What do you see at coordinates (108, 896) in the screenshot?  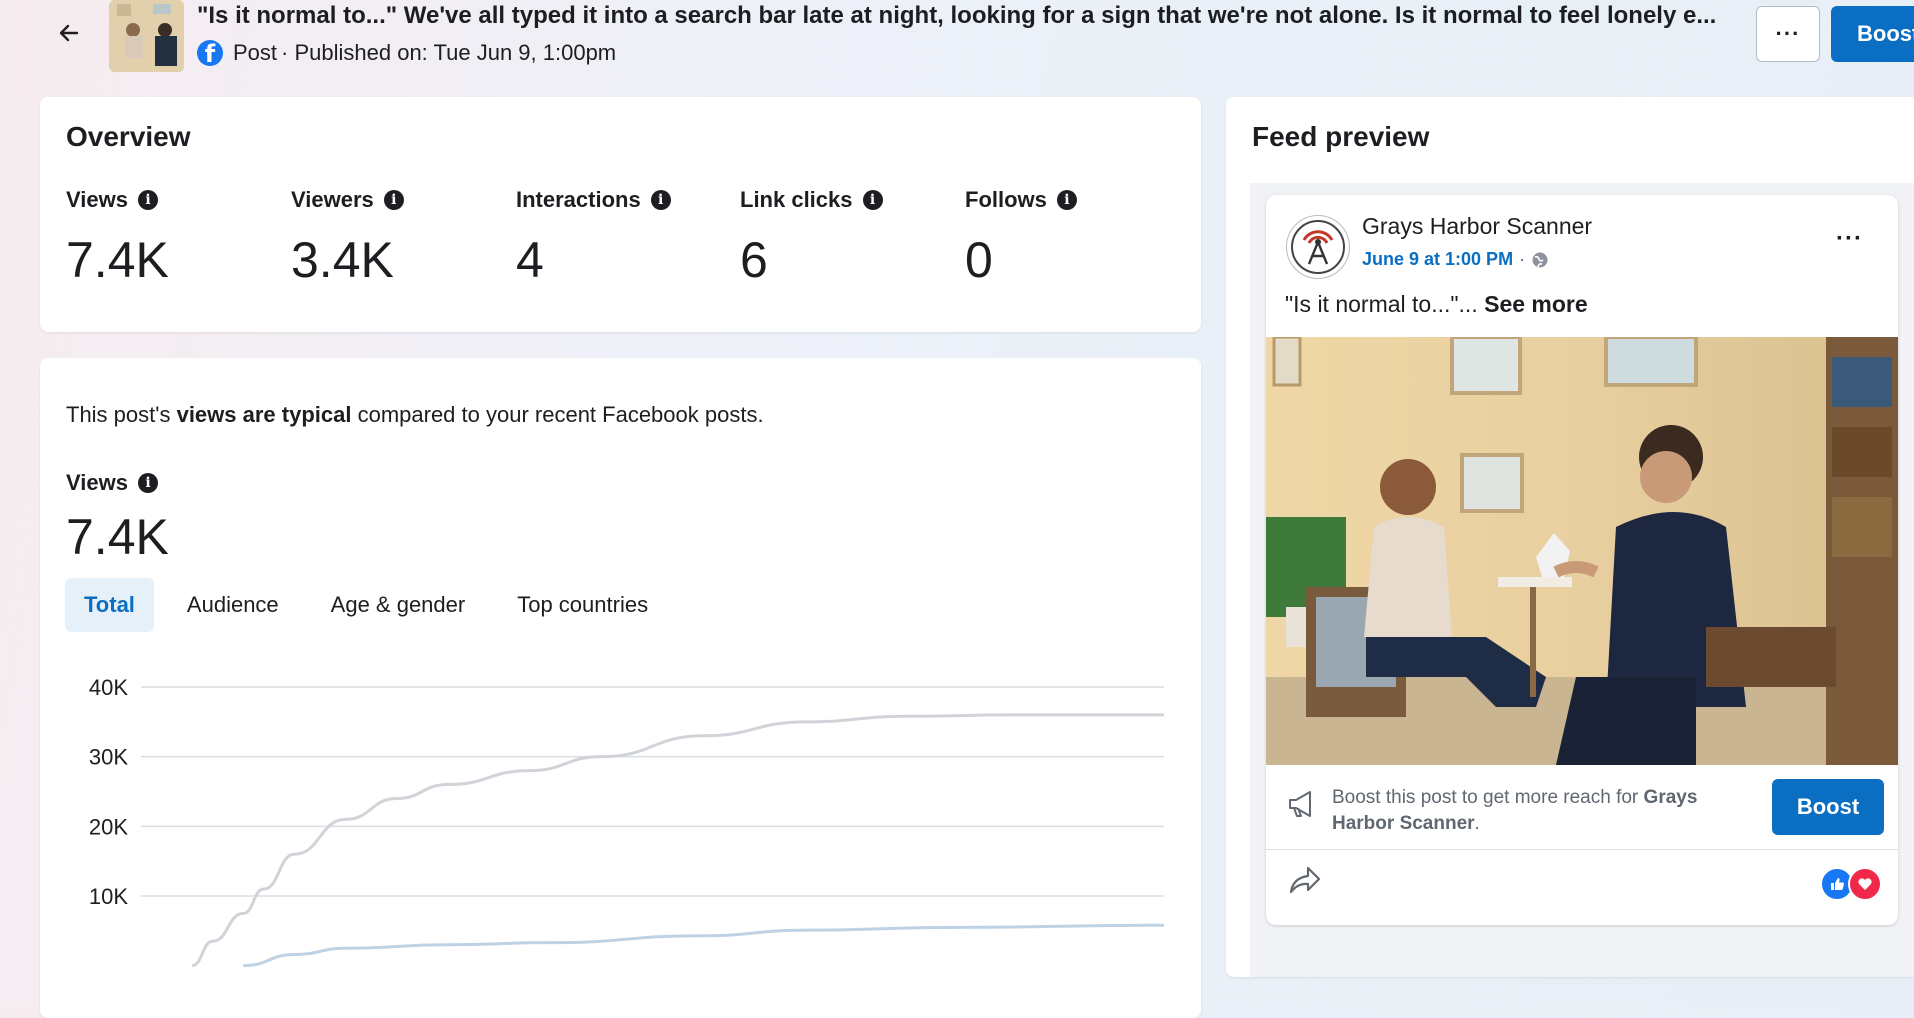 I see `y-tick-label: 10K` at bounding box center [108, 896].